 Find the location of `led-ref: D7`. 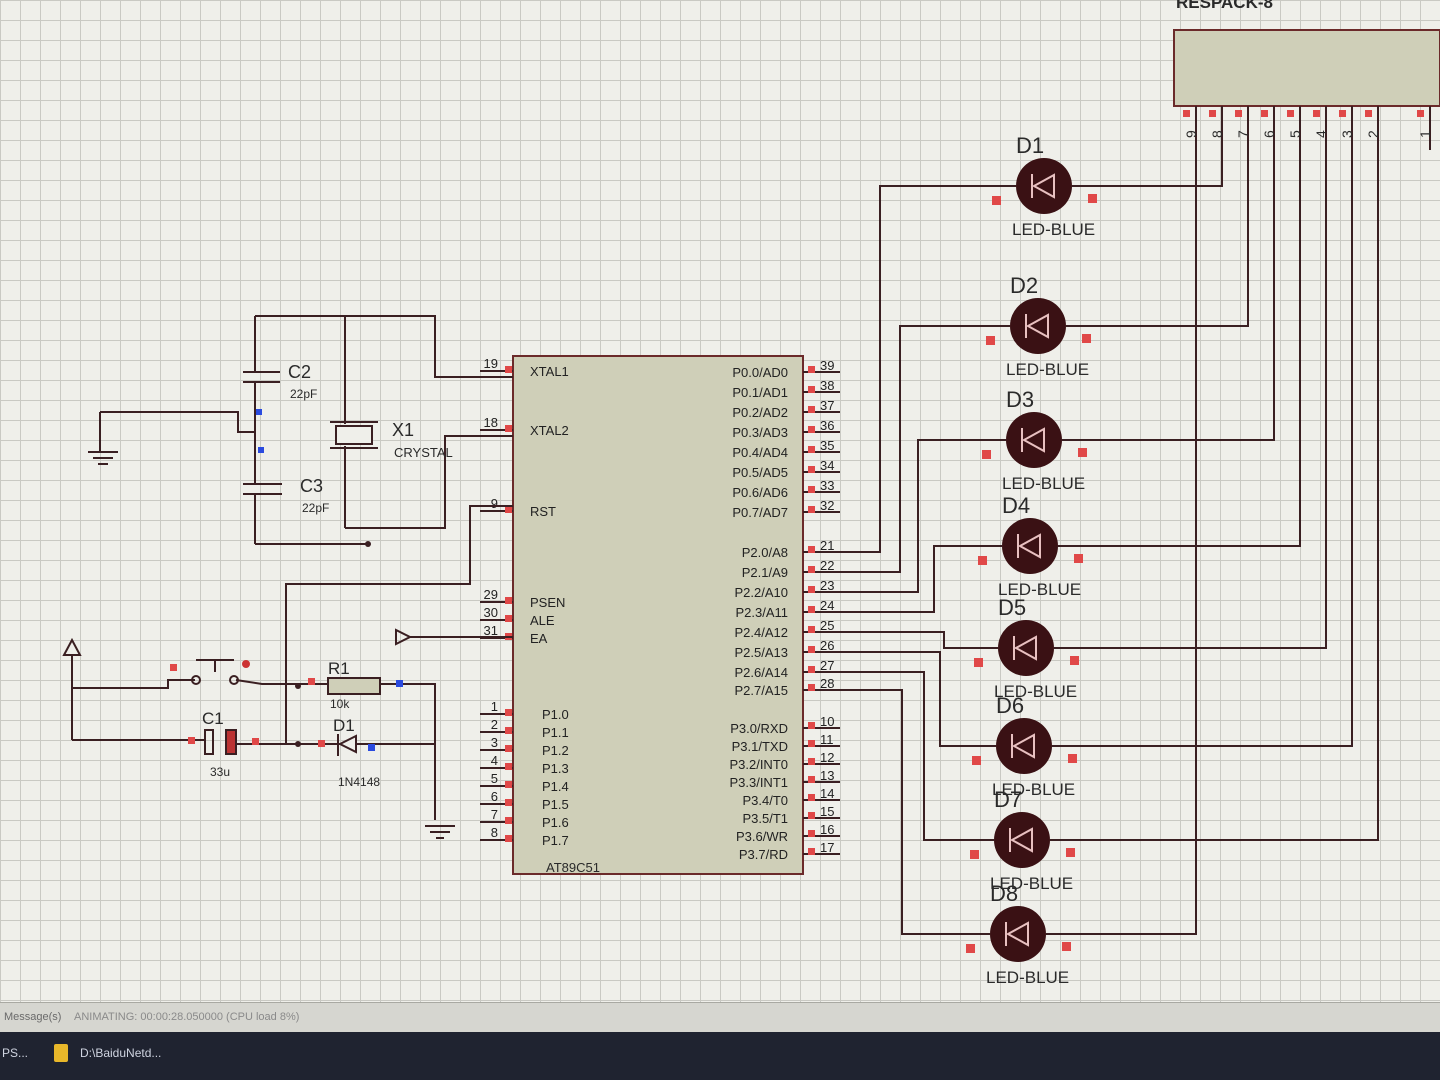

led-ref: D7 is located at coordinates (1008, 799).